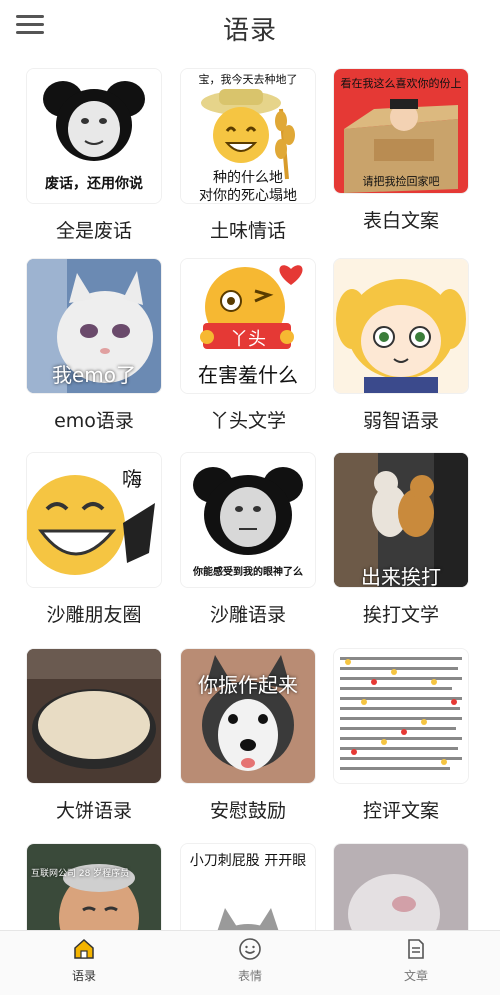 The width and height of the screenshot is (500, 995). I want to click on category-label: 安慰鼓励, so click(247, 811).